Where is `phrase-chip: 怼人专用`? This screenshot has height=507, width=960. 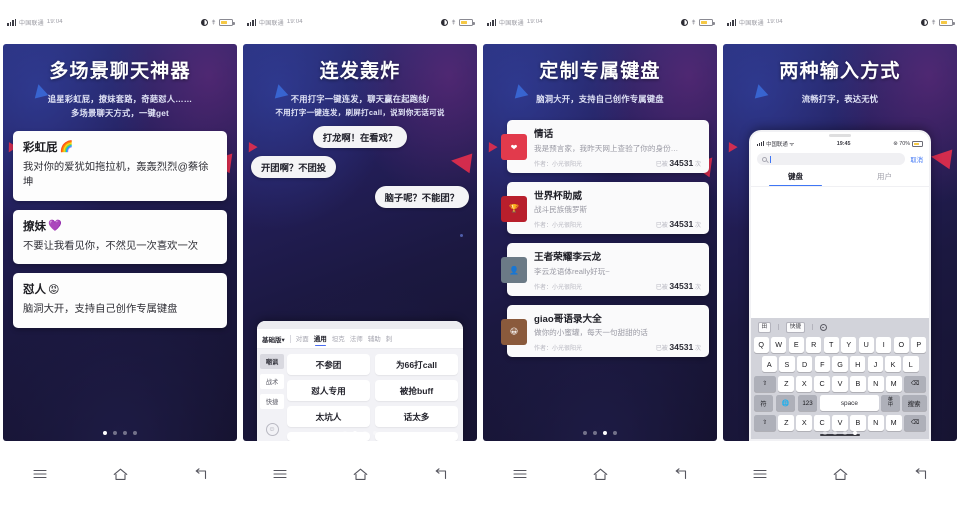
phrase-chip: 怼人专用 is located at coordinates (328, 390).